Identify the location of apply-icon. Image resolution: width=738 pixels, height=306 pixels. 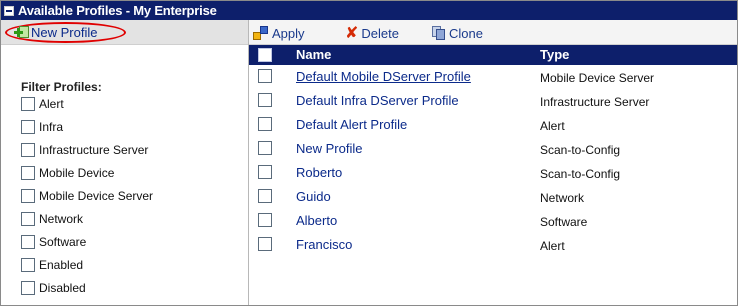
(261, 33).